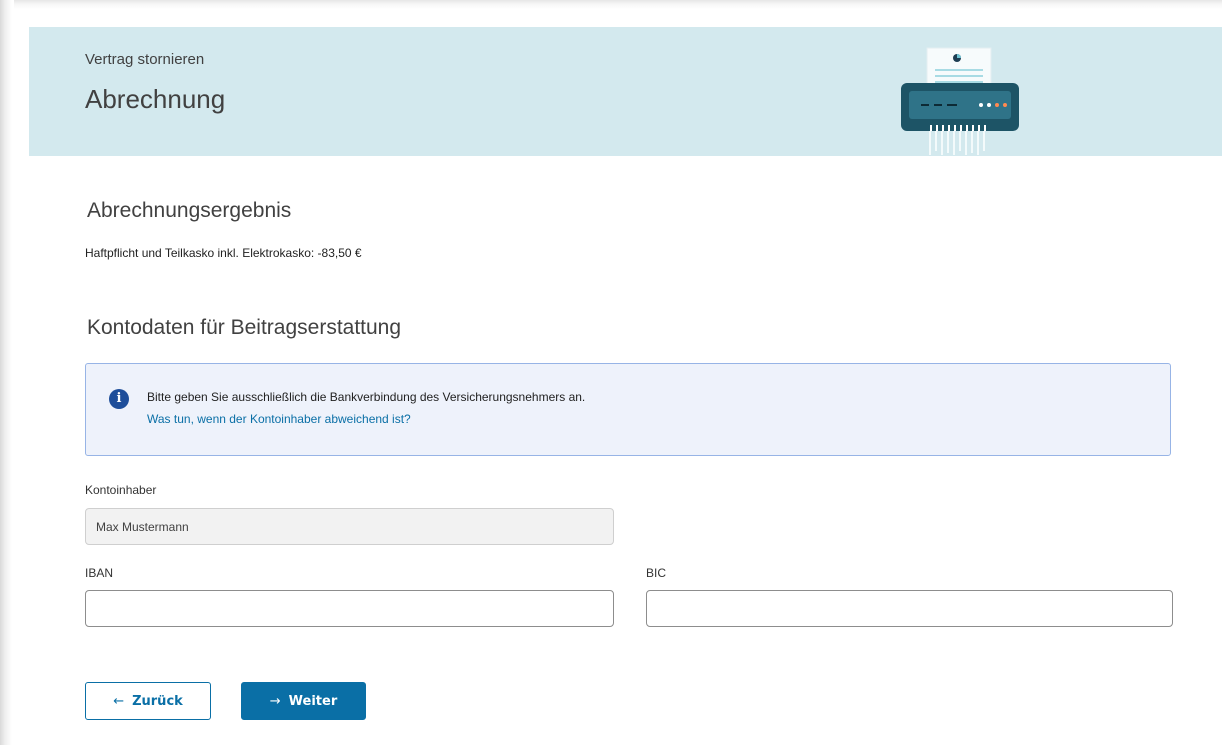  I want to click on next-button: → Weiter, so click(303, 701).